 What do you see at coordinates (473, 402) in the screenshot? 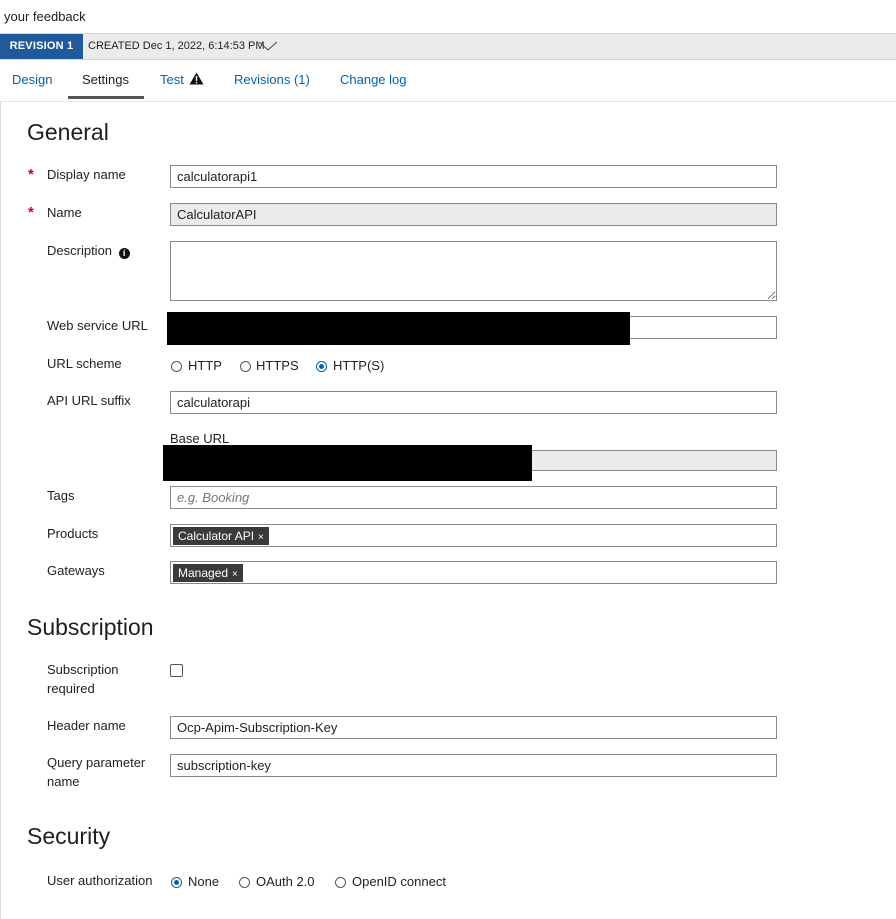
I see `api-url-suffix-input: calculatorapi` at bounding box center [473, 402].